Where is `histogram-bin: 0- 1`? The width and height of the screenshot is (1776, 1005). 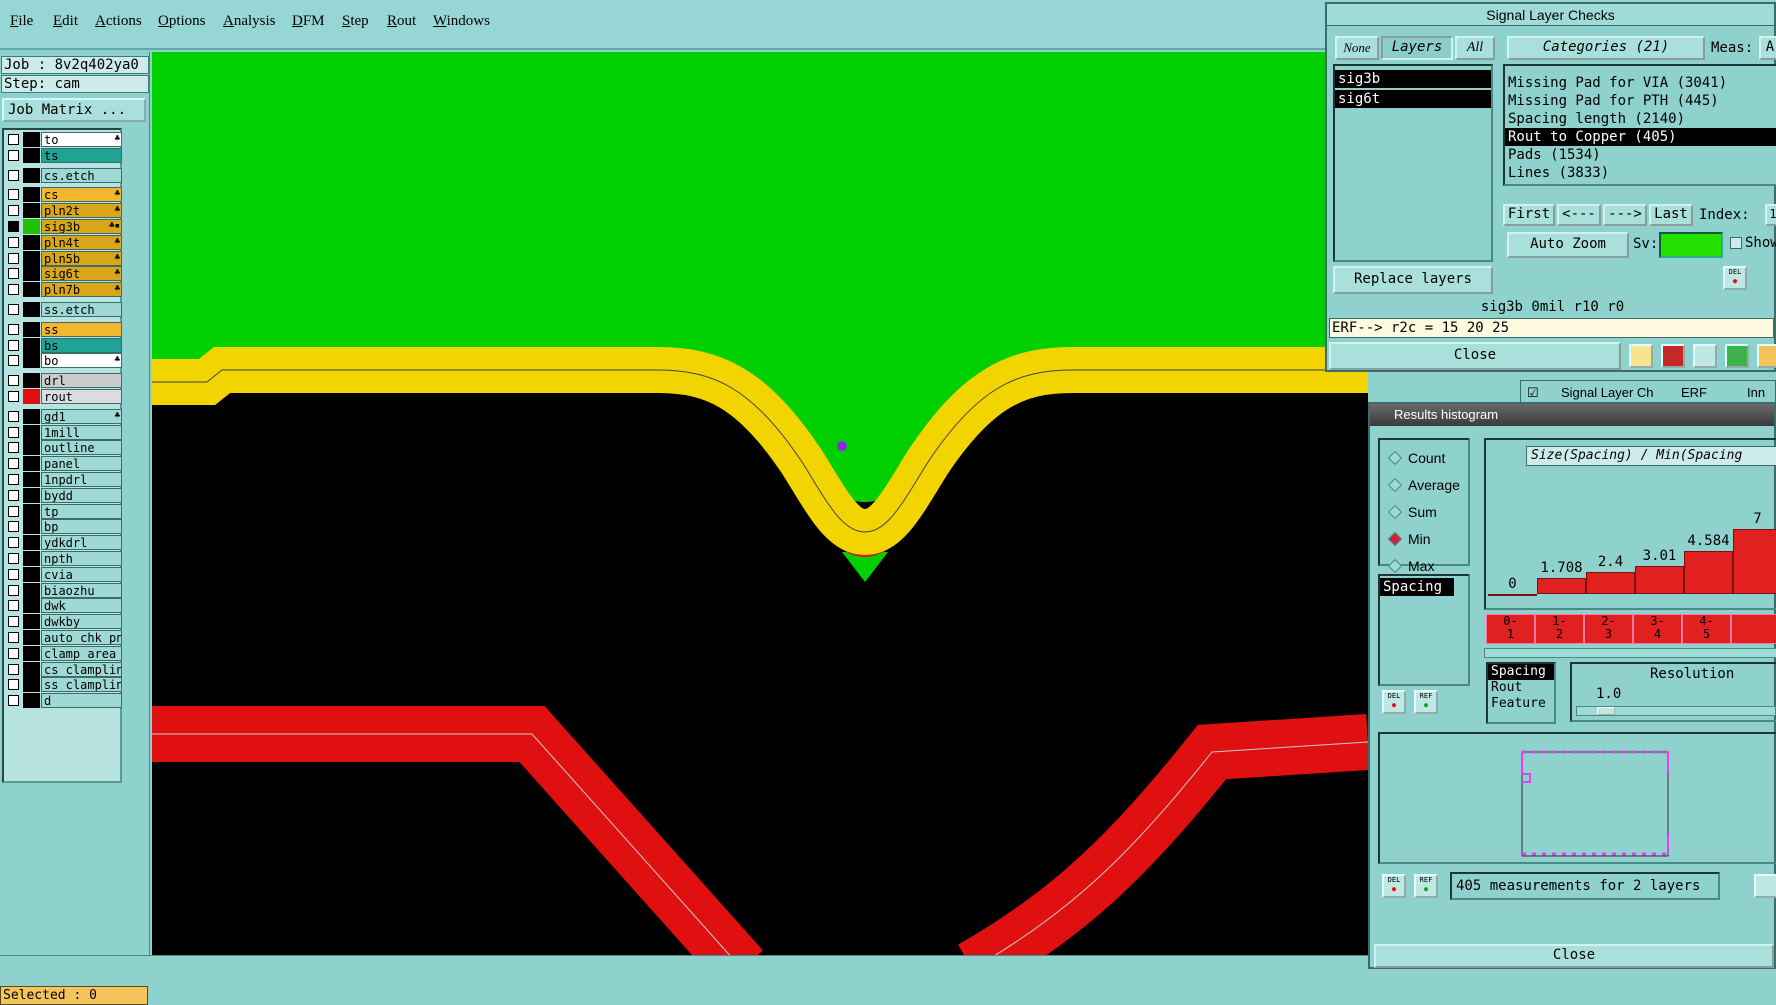
histogram-bin: 0- 1 is located at coordinates (1510, 629).